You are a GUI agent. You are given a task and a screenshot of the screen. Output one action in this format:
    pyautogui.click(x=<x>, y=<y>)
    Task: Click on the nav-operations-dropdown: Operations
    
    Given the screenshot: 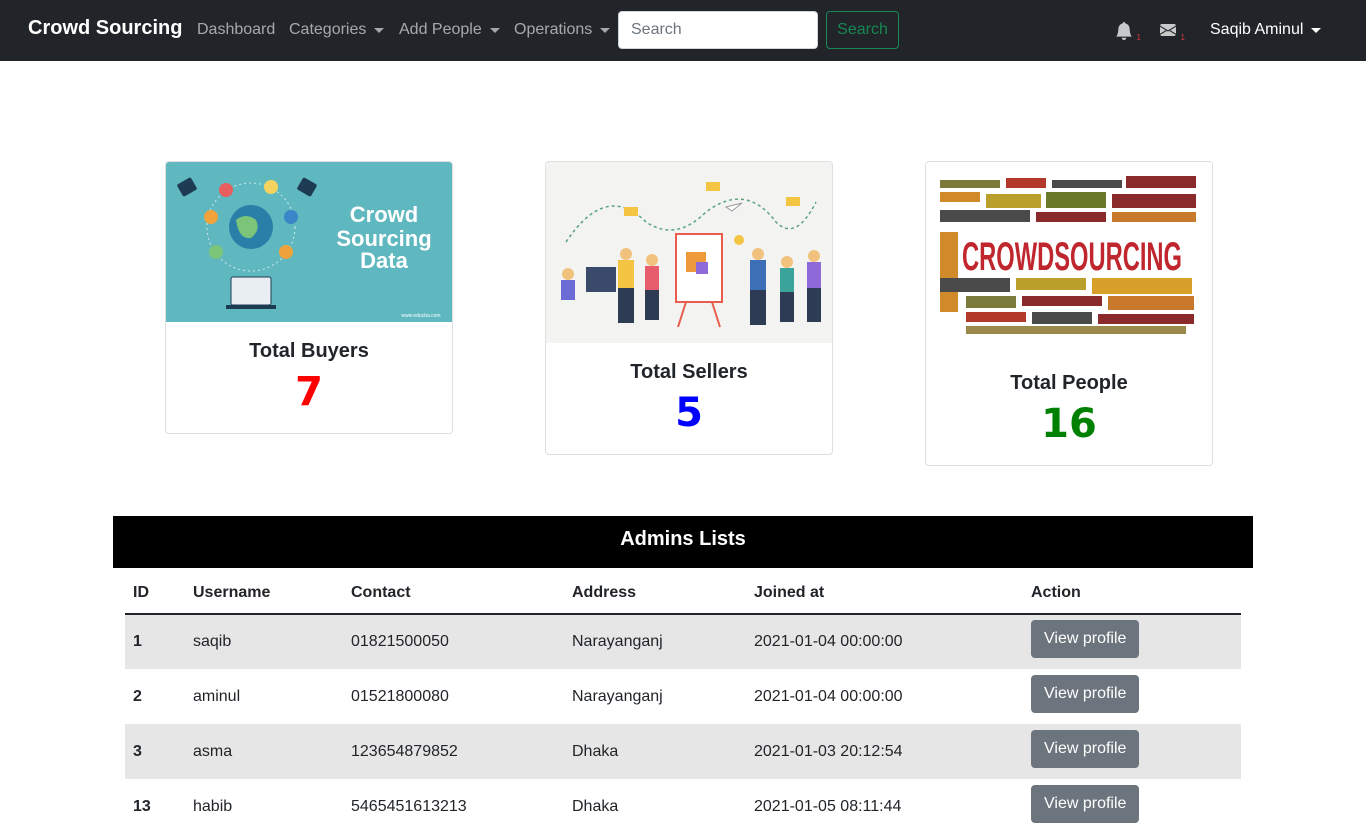 What is the action you would take?
    pyautogui.click(x=562, y=30)
    